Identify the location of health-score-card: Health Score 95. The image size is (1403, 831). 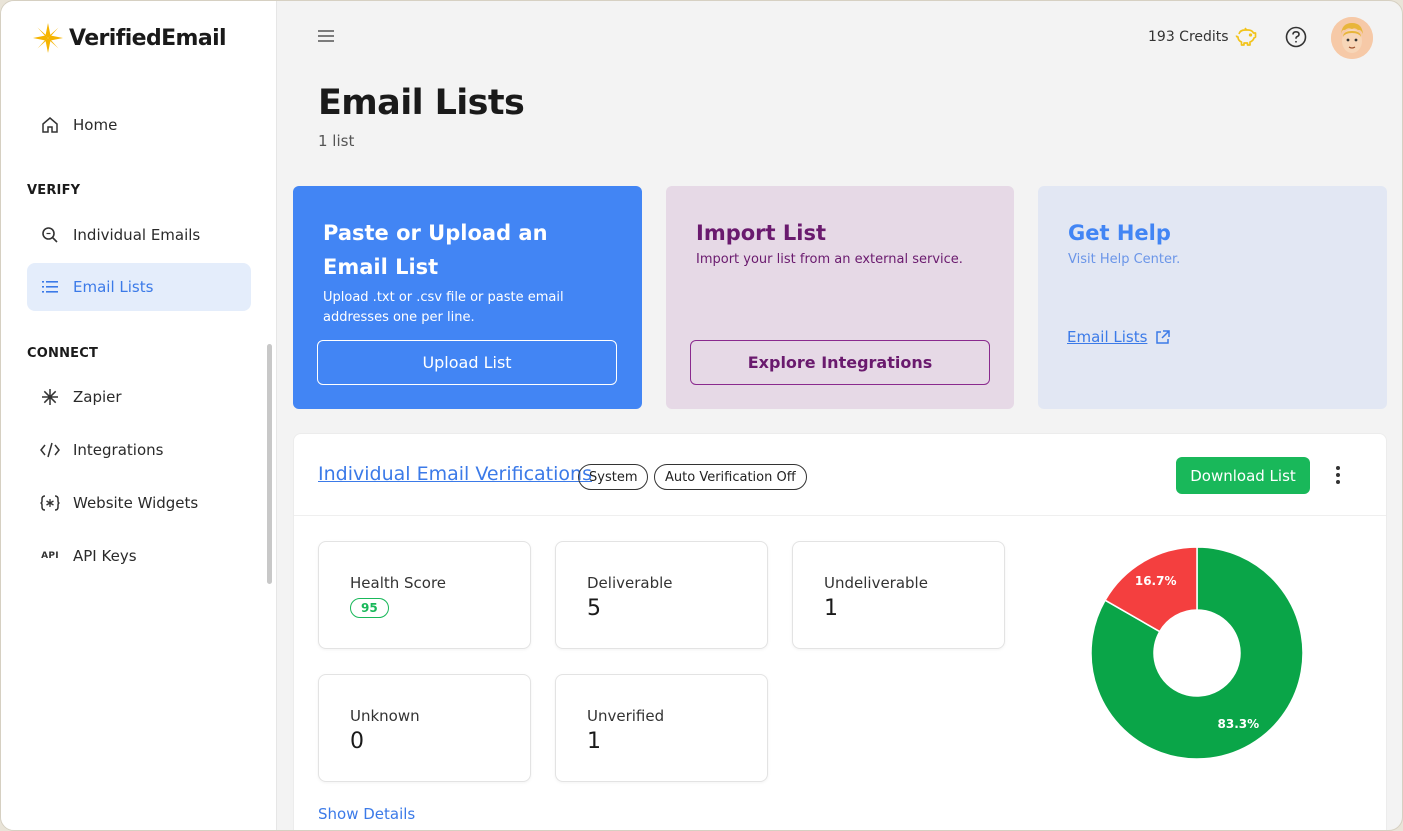
(424, 595).